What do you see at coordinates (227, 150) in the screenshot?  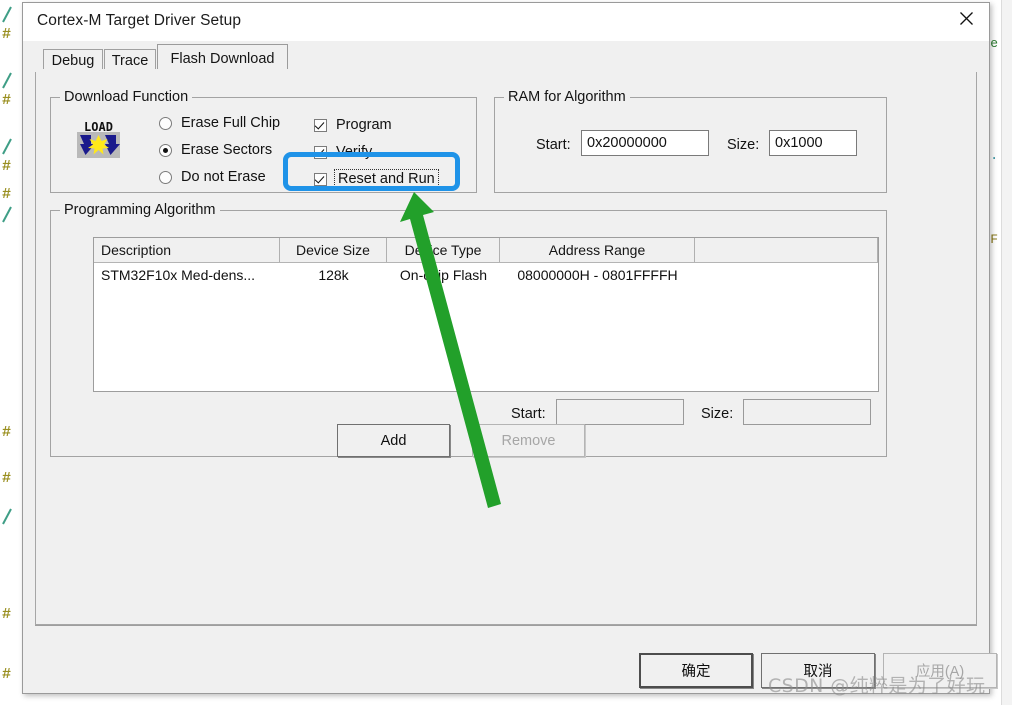 I see `radio-erase-sectors-label: Erase Sectors` at bounding box center [227, 150].